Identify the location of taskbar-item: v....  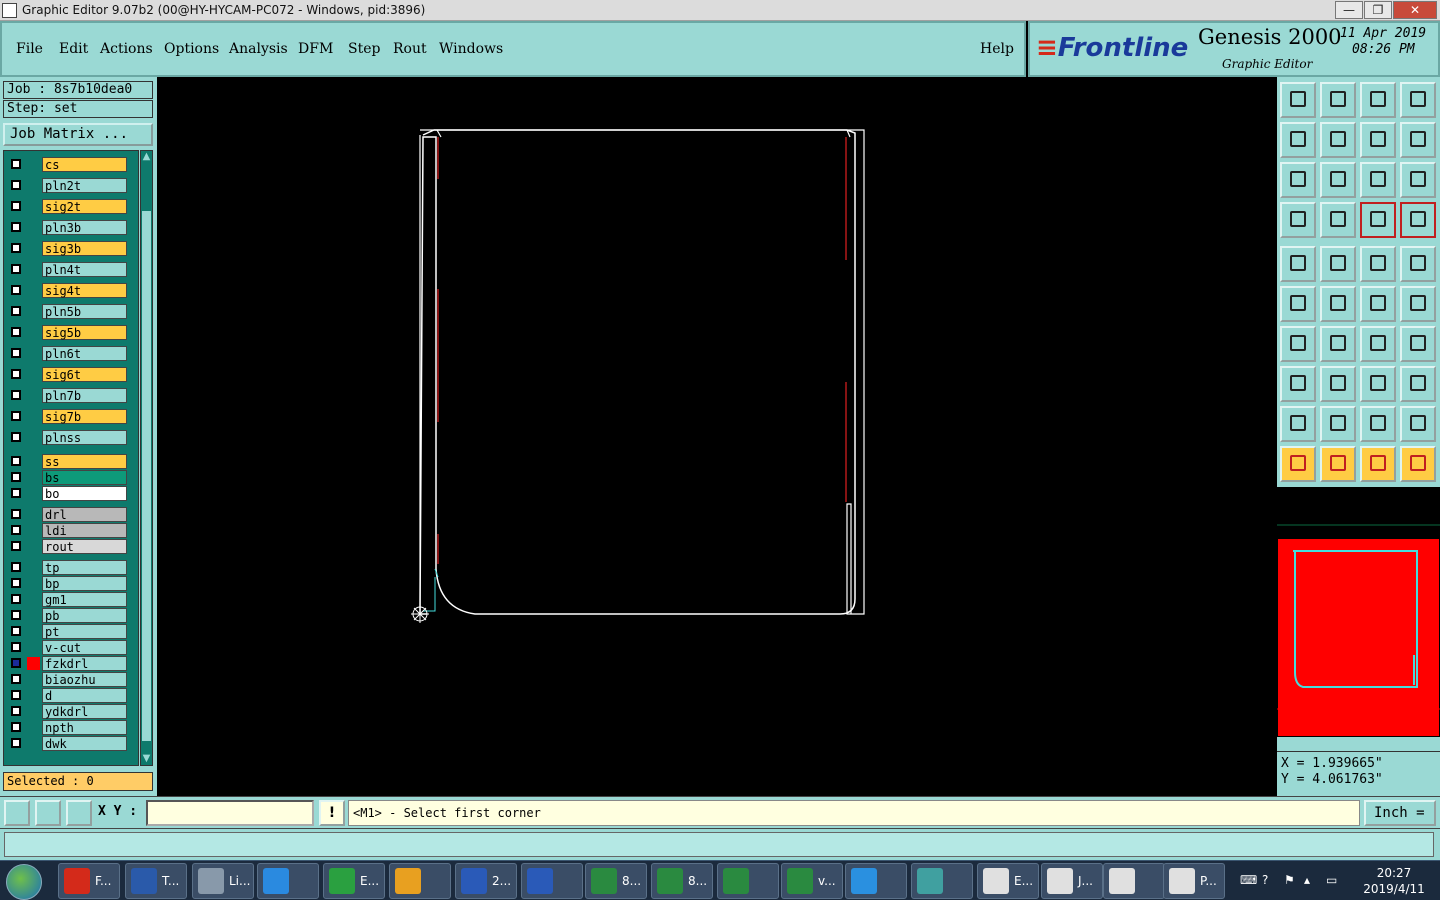
(812, 881).